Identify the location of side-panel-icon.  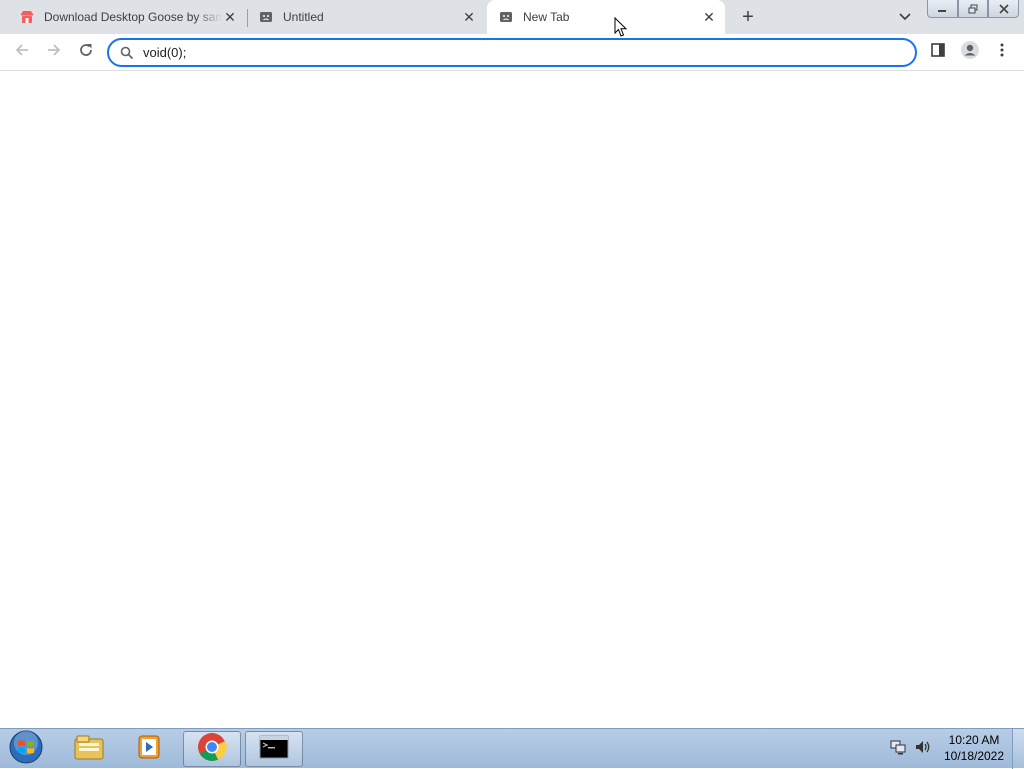
(938, 52).